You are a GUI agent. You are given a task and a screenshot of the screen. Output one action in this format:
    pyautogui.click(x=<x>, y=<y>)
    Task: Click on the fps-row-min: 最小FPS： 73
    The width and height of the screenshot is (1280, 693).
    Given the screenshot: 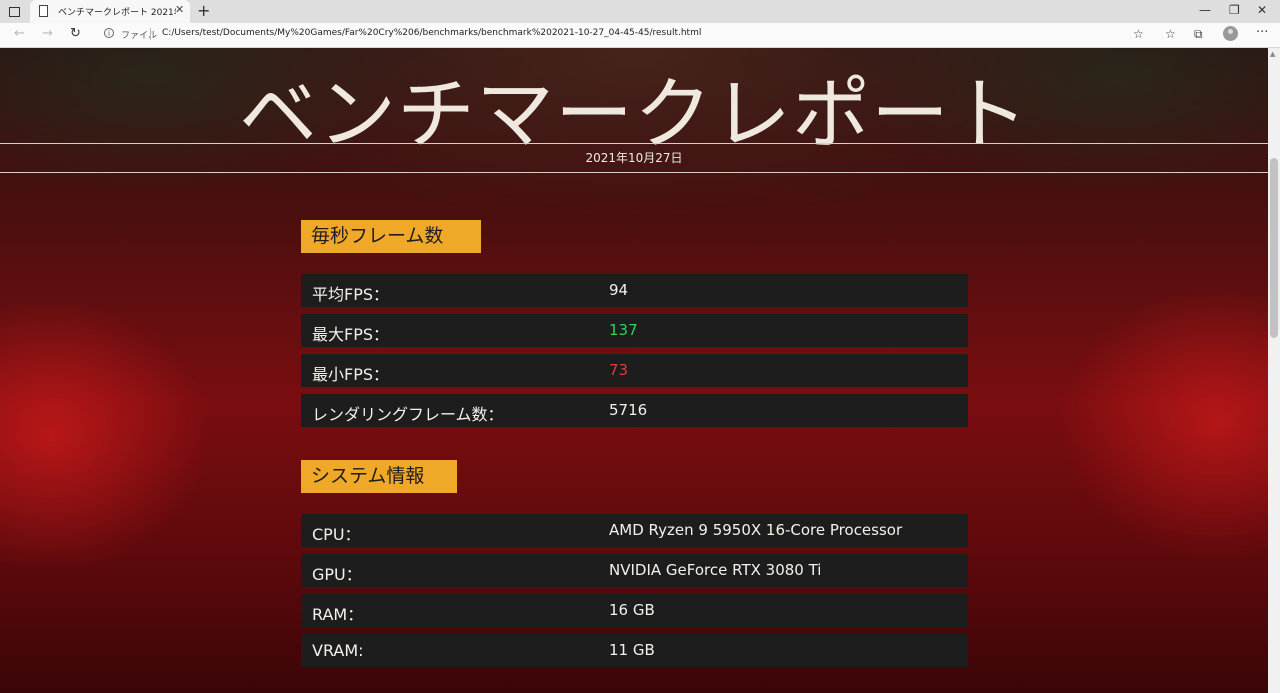 What is the action you would take?
    pyautogui.click(x=634, y=370)
    